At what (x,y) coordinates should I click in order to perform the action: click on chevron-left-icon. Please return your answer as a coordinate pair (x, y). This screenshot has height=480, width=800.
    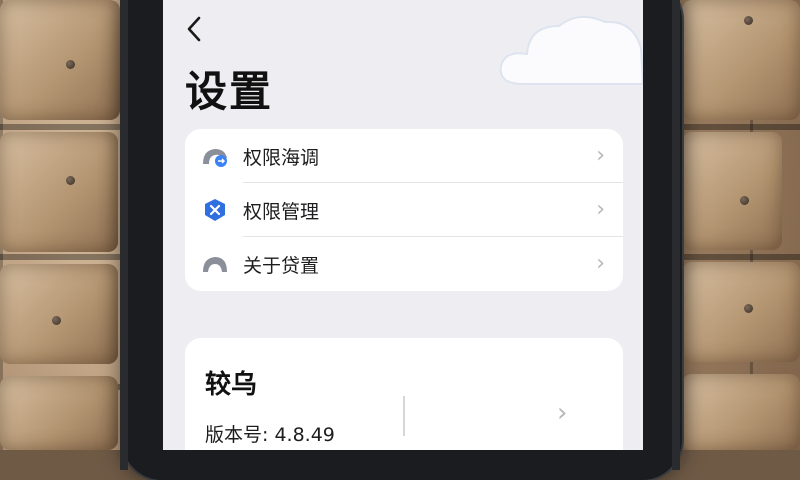
    Looking at the image, I should click on (194, 29).